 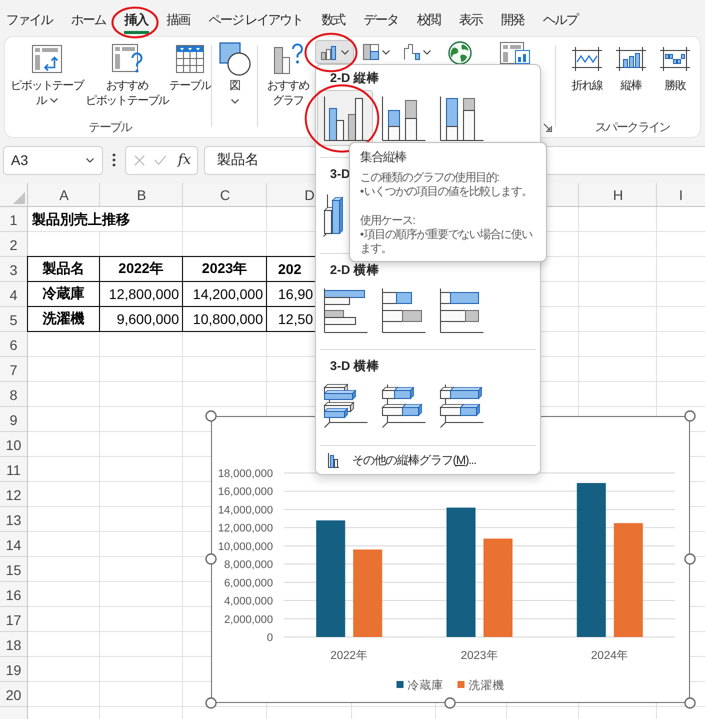 What do you see at coordinates (355, 78) in the screenshot?
I see `menu-section-heading: 2-D 縦棒` at bounding box center [355, 78].